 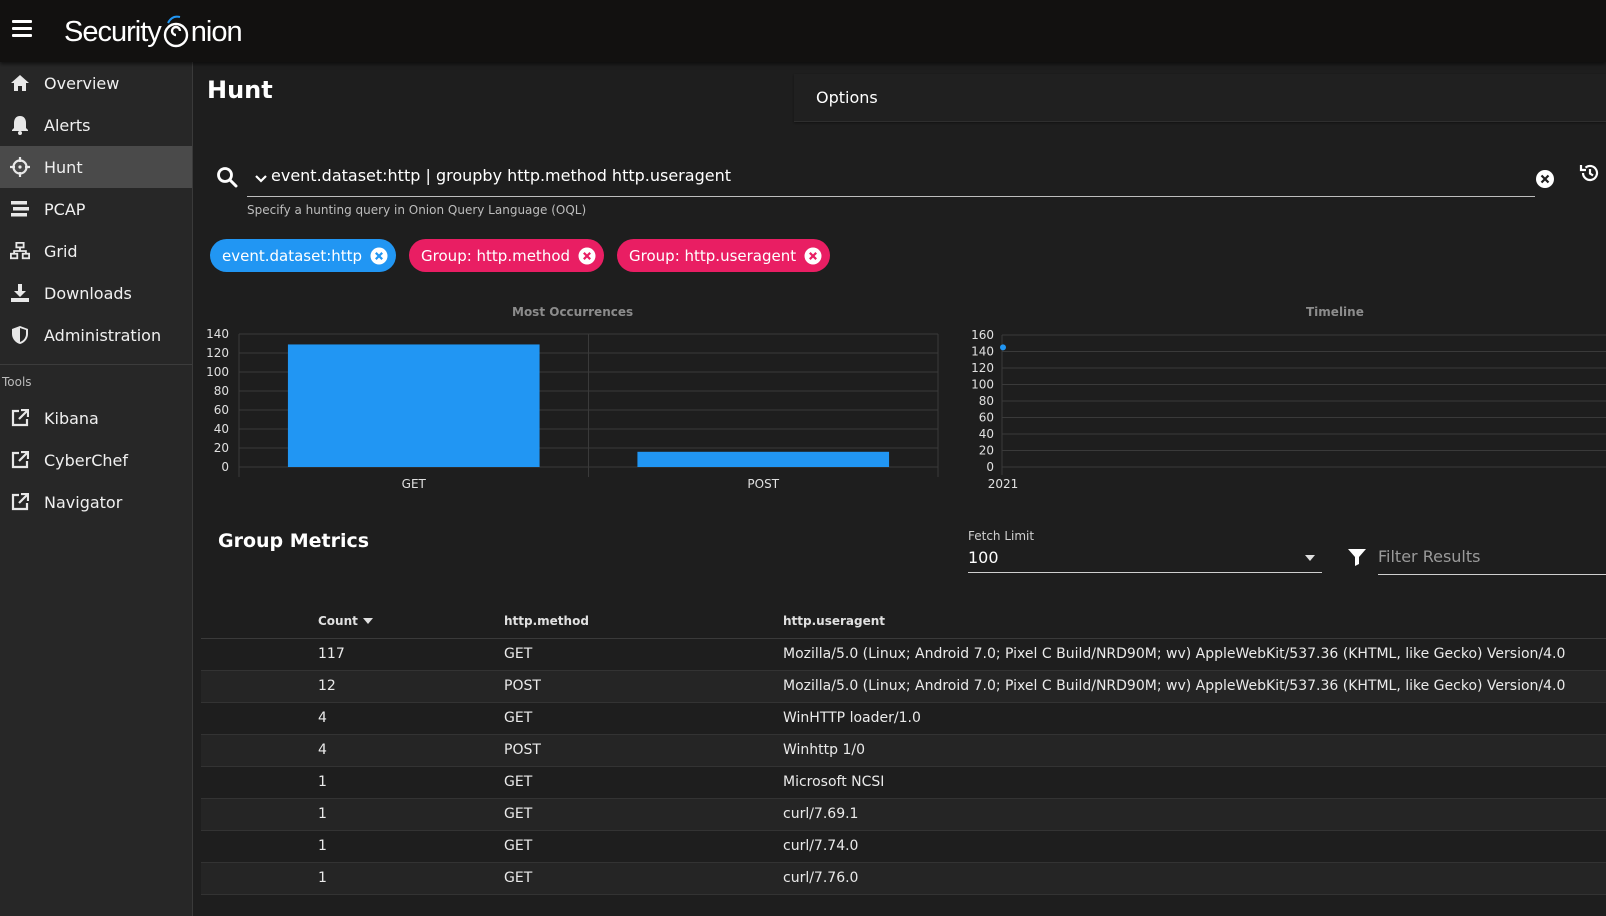 I want to click on sidebar-item-kibana: Kibana, so click(x=96, y=418).